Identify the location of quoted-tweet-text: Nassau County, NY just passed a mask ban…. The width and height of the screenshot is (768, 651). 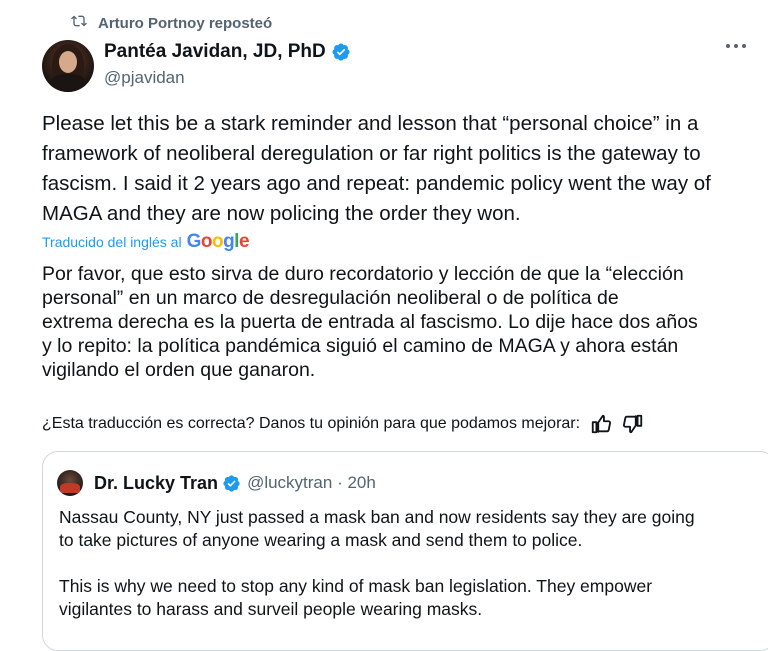
(377, 563).